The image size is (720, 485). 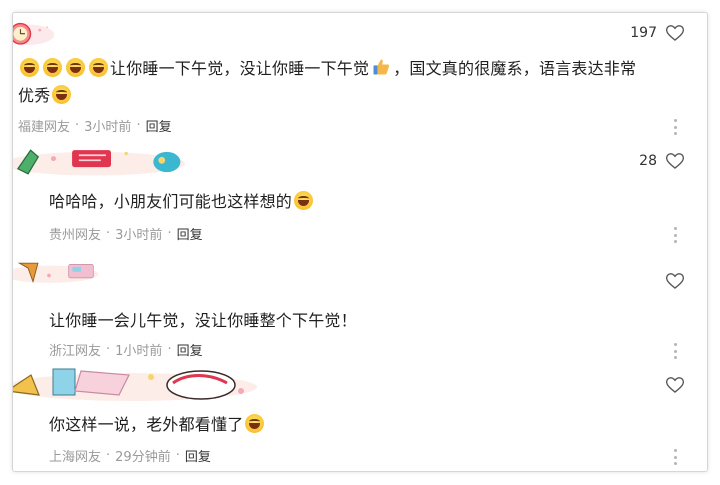 I want to click on comment-text-part: 优秀, so click(x=34, y=95).